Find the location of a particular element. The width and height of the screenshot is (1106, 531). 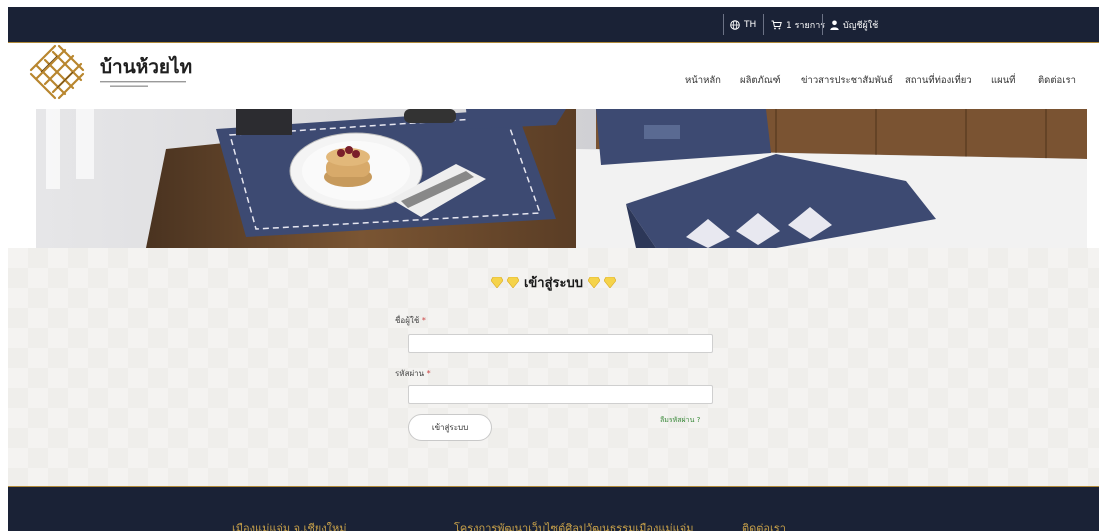

logo-emblem is located at coordinates (57, 72).